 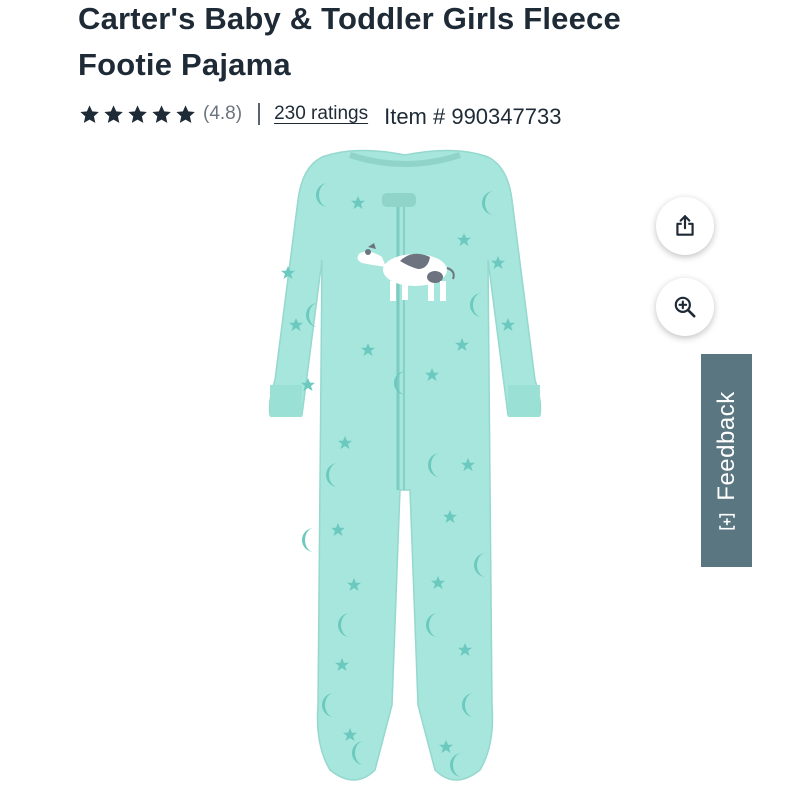 I want to click on share-icon, so click(x=685, y=225).